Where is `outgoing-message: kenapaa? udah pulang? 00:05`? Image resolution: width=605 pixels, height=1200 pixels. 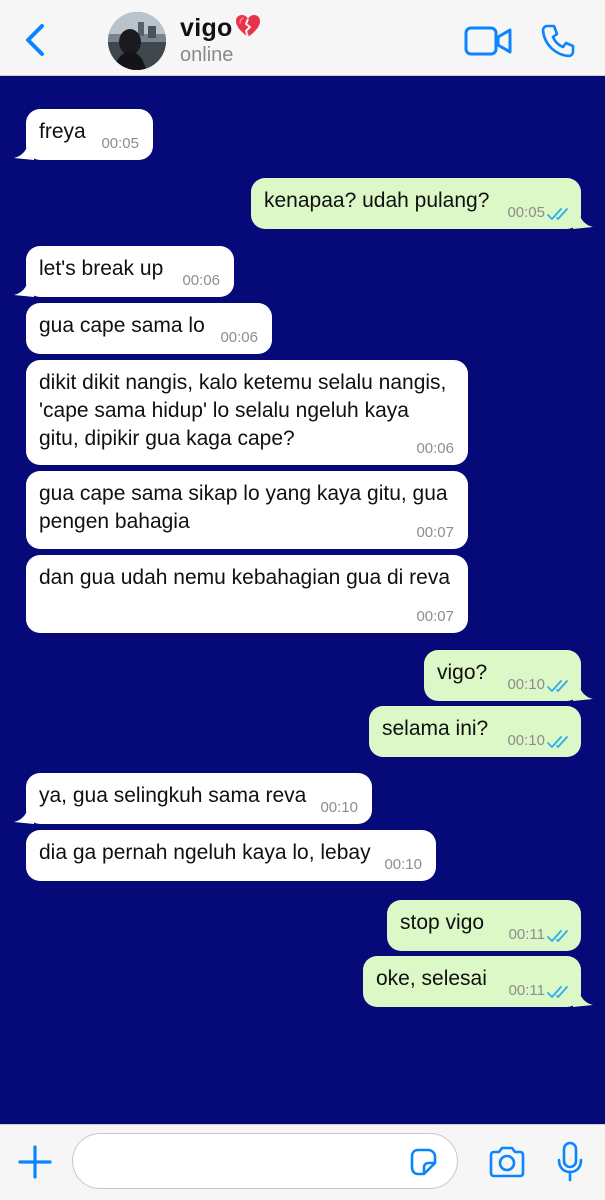
outgoing-message: kenapaa? udah pulang? 00:05 is located at coordinates (416, 203).